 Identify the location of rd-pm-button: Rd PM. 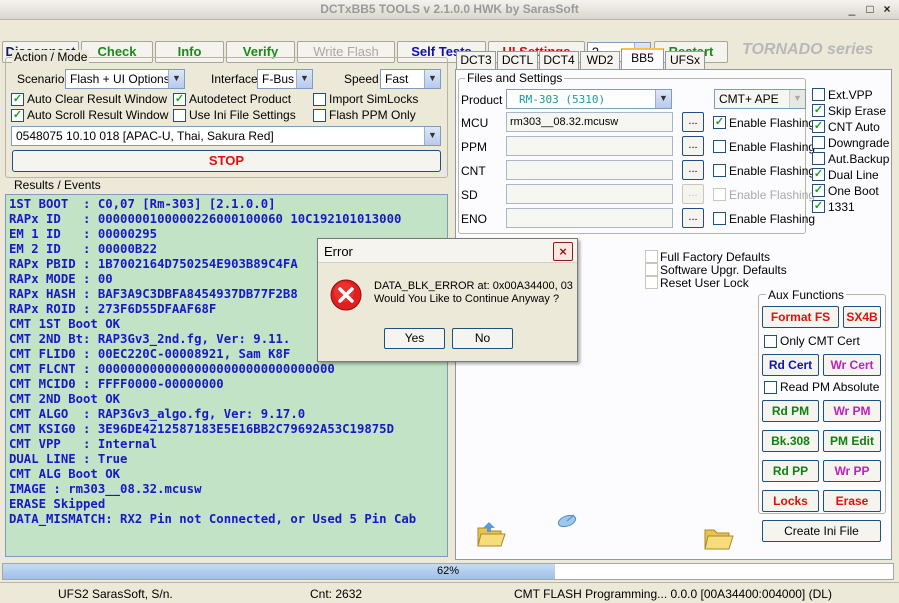
(790, 411).